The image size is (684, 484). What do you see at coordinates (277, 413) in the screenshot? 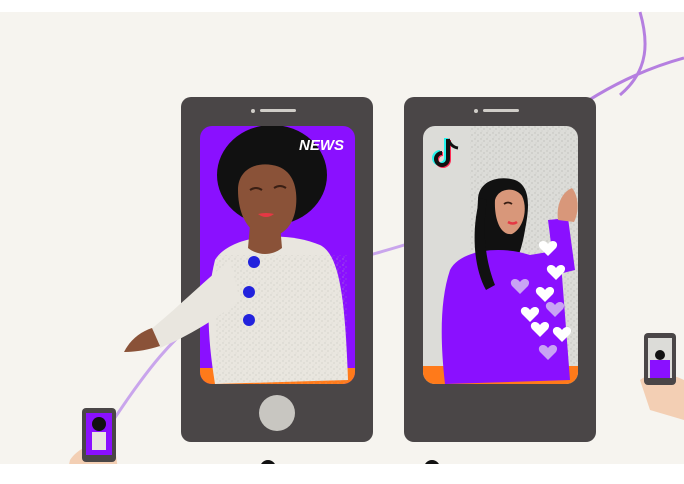
I see `news-phone-home-button` at bounding box center [277, 413].